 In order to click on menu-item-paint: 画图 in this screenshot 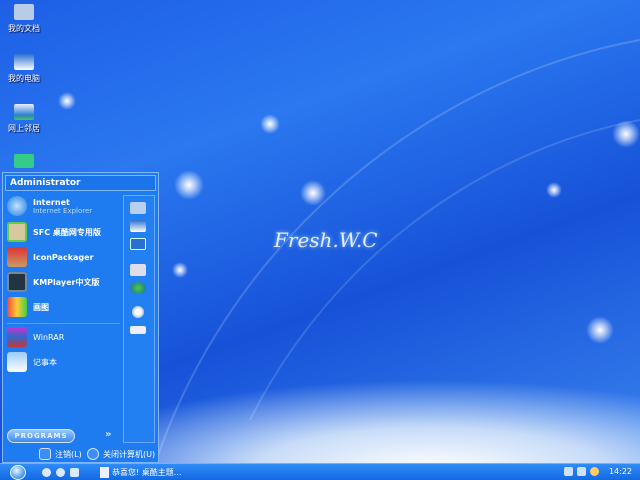, I will do `click(28, 307)`.